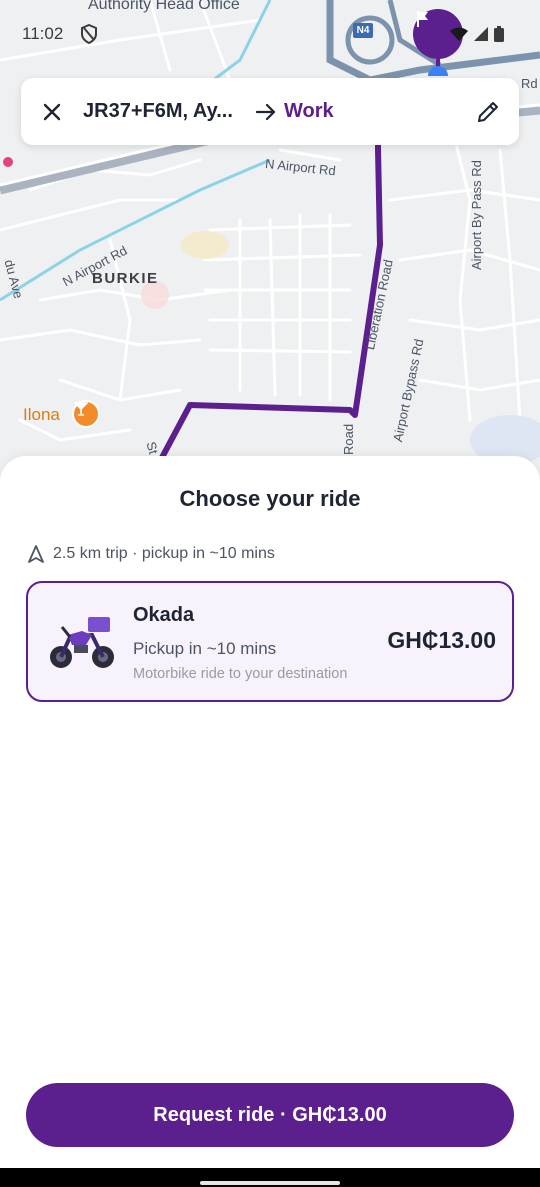 Image resolution: width=540 pixels, height=1187 pixels. What do you see at coordinates (529, 83) in the screenshot?
I see `map-label-rd: Rd` at bounding box center [529, 83].